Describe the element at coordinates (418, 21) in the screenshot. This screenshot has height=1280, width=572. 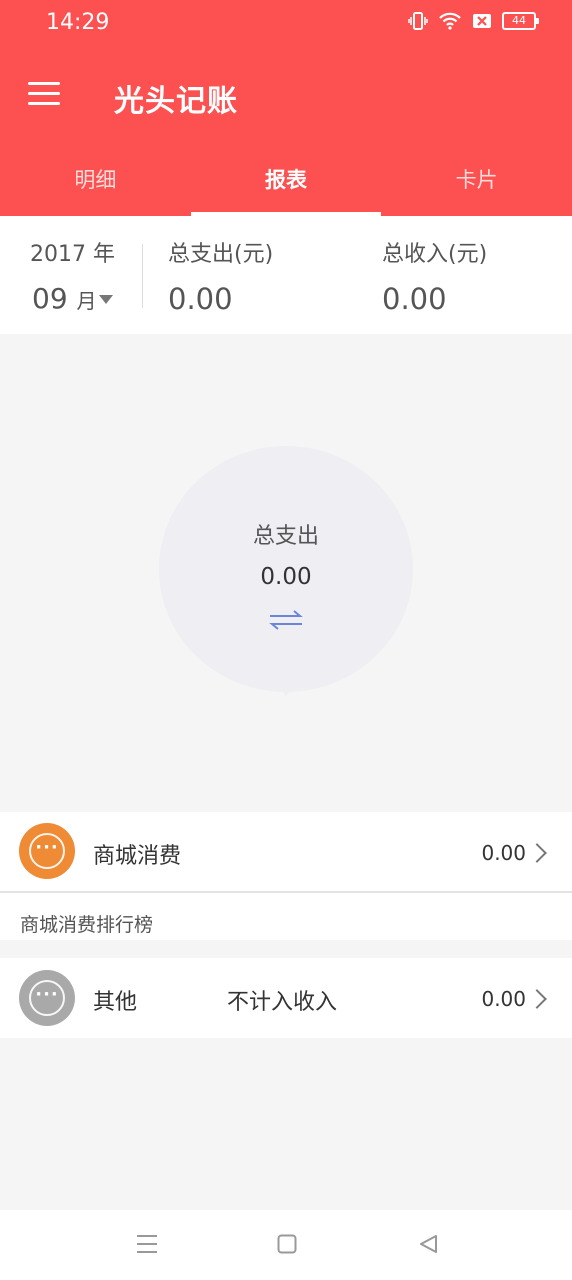
I see `vibrate-icon` at that location.